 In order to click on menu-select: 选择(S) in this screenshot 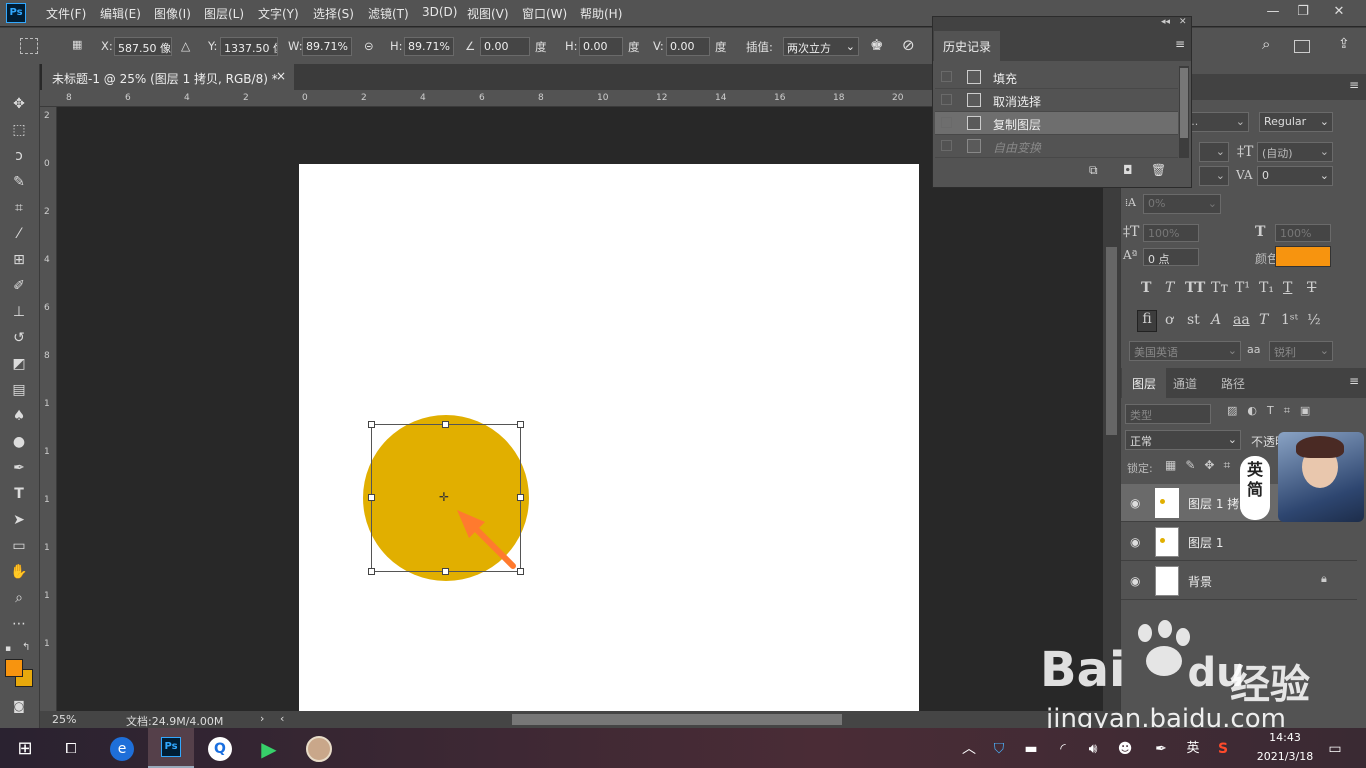, I will do `click(333, 13)`.